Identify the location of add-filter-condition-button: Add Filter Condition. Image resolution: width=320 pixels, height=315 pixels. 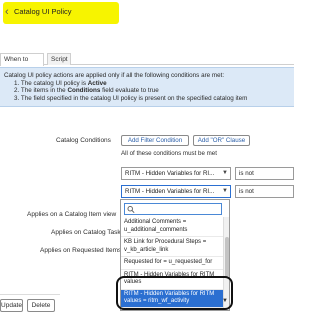
(155, 140).